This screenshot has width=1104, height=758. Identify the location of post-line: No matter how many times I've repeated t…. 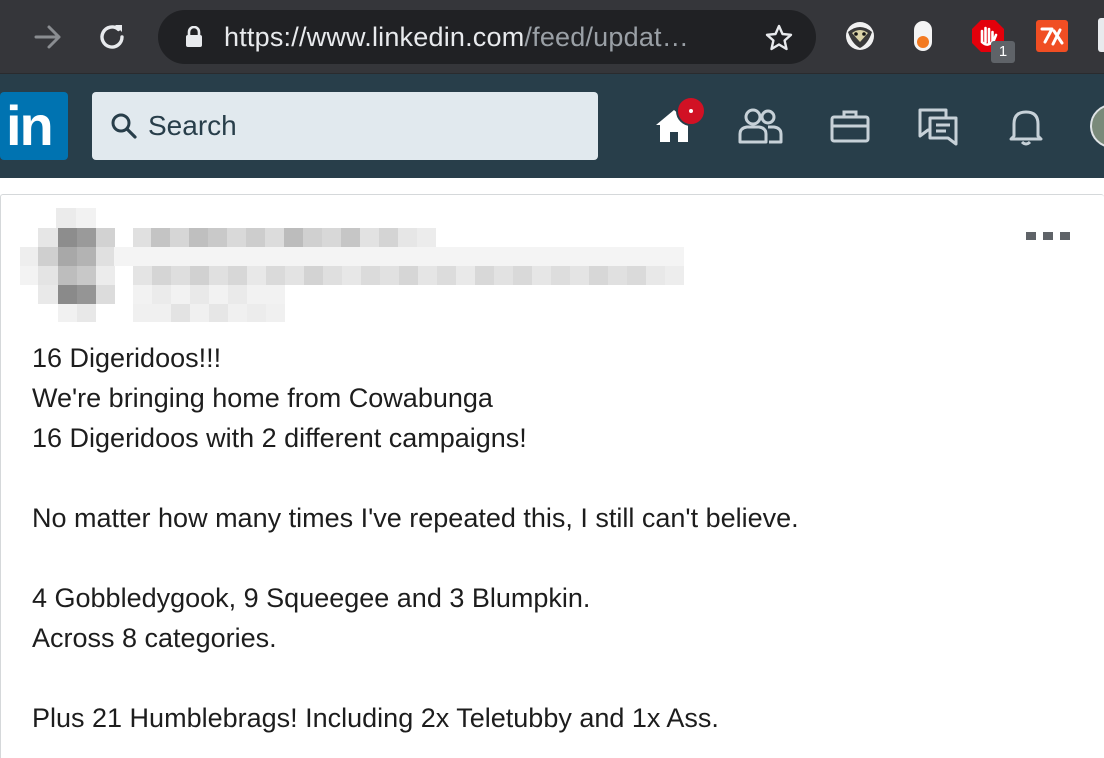
(415, 518).